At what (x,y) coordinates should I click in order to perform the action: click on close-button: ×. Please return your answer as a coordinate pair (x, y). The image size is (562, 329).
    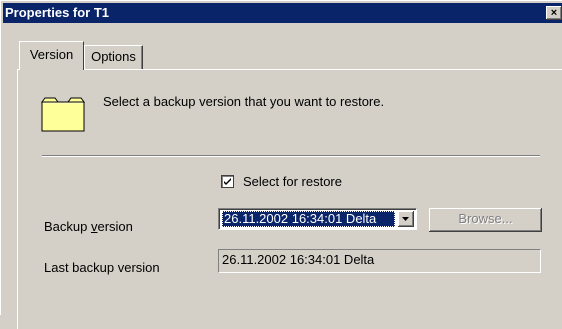
    Looking at the image, I should click on (554, 13).